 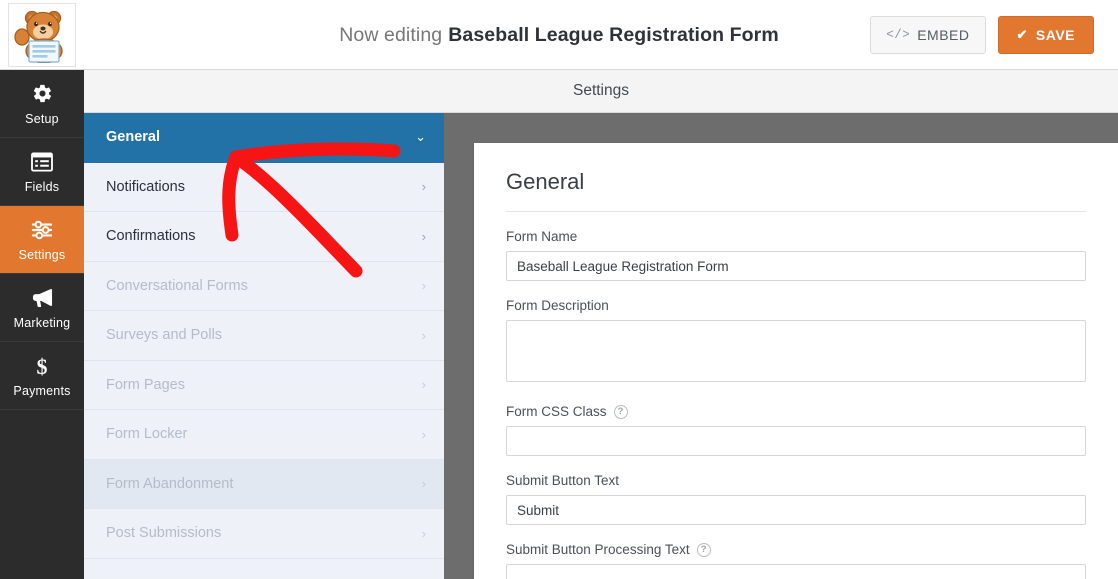 What do you see at coordinates (264, 534) in the screenshot?
I see `settings-menu-item-post-submissions: Post Submissions ›` at bounding box center [264, 534].